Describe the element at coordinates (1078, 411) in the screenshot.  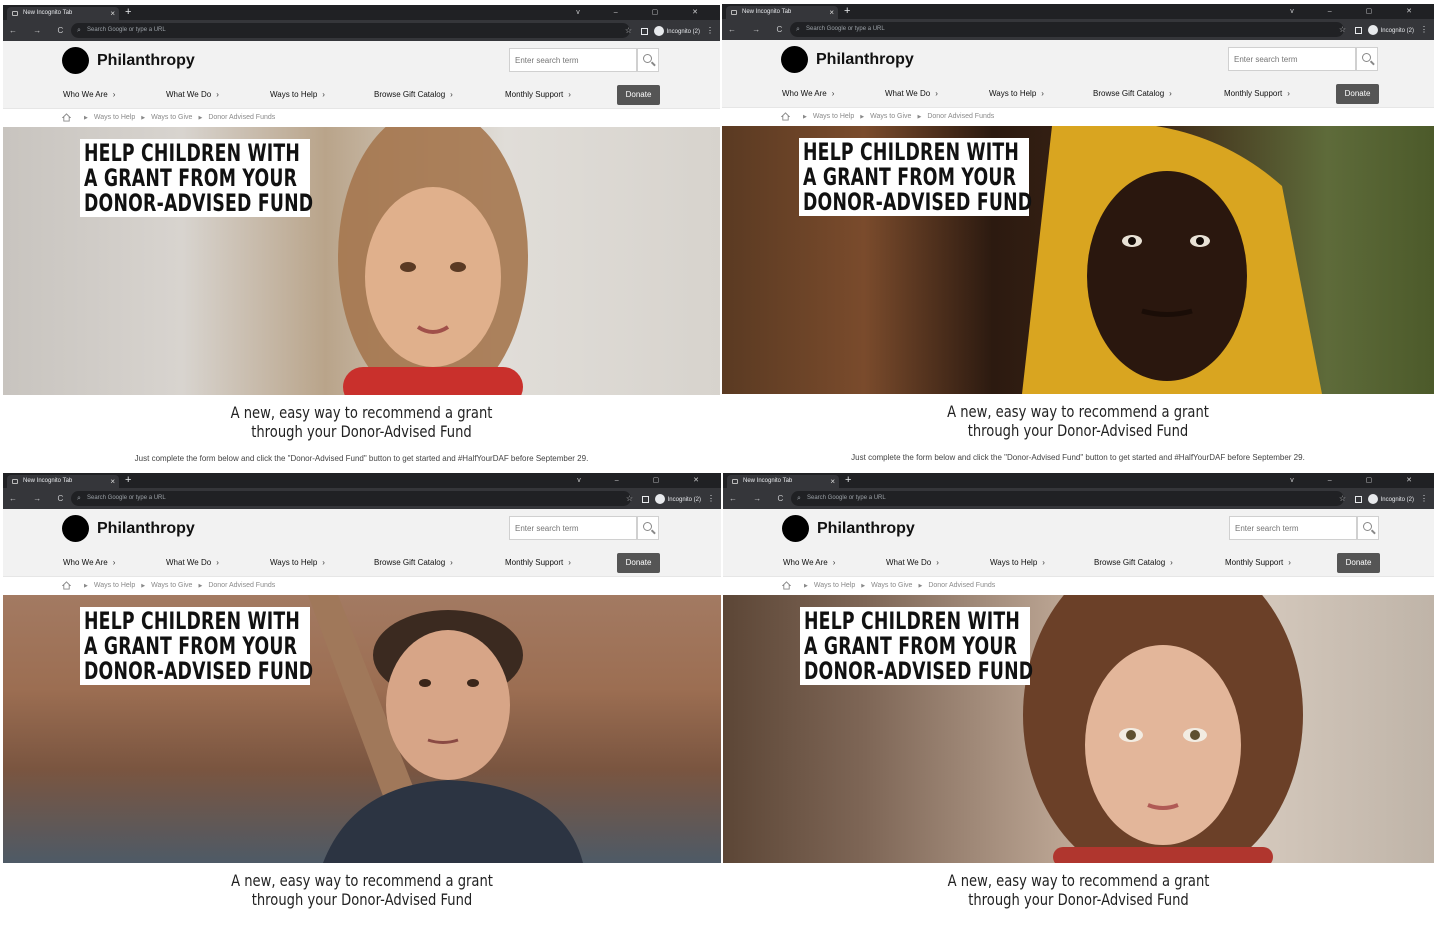
I see `subhead-line: A new, easy way to recommend a grant` at that location.